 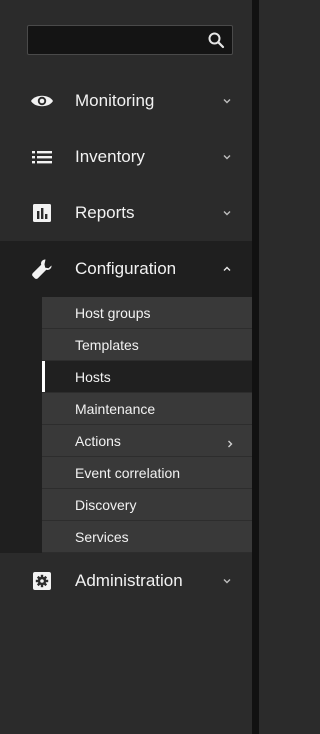 I want to click on active-indicator, so click(x=43, y=376).